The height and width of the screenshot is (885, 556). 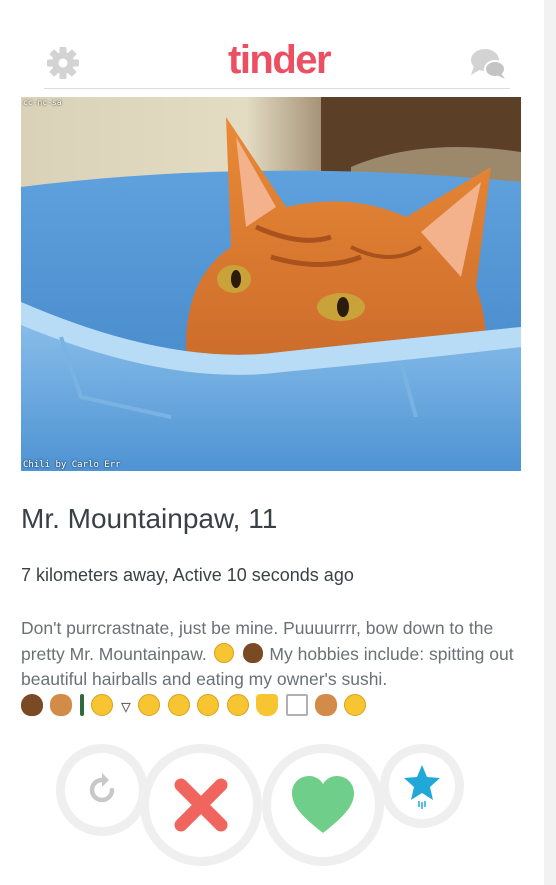 I want to click on x-icon, so click(x=201, y=805).